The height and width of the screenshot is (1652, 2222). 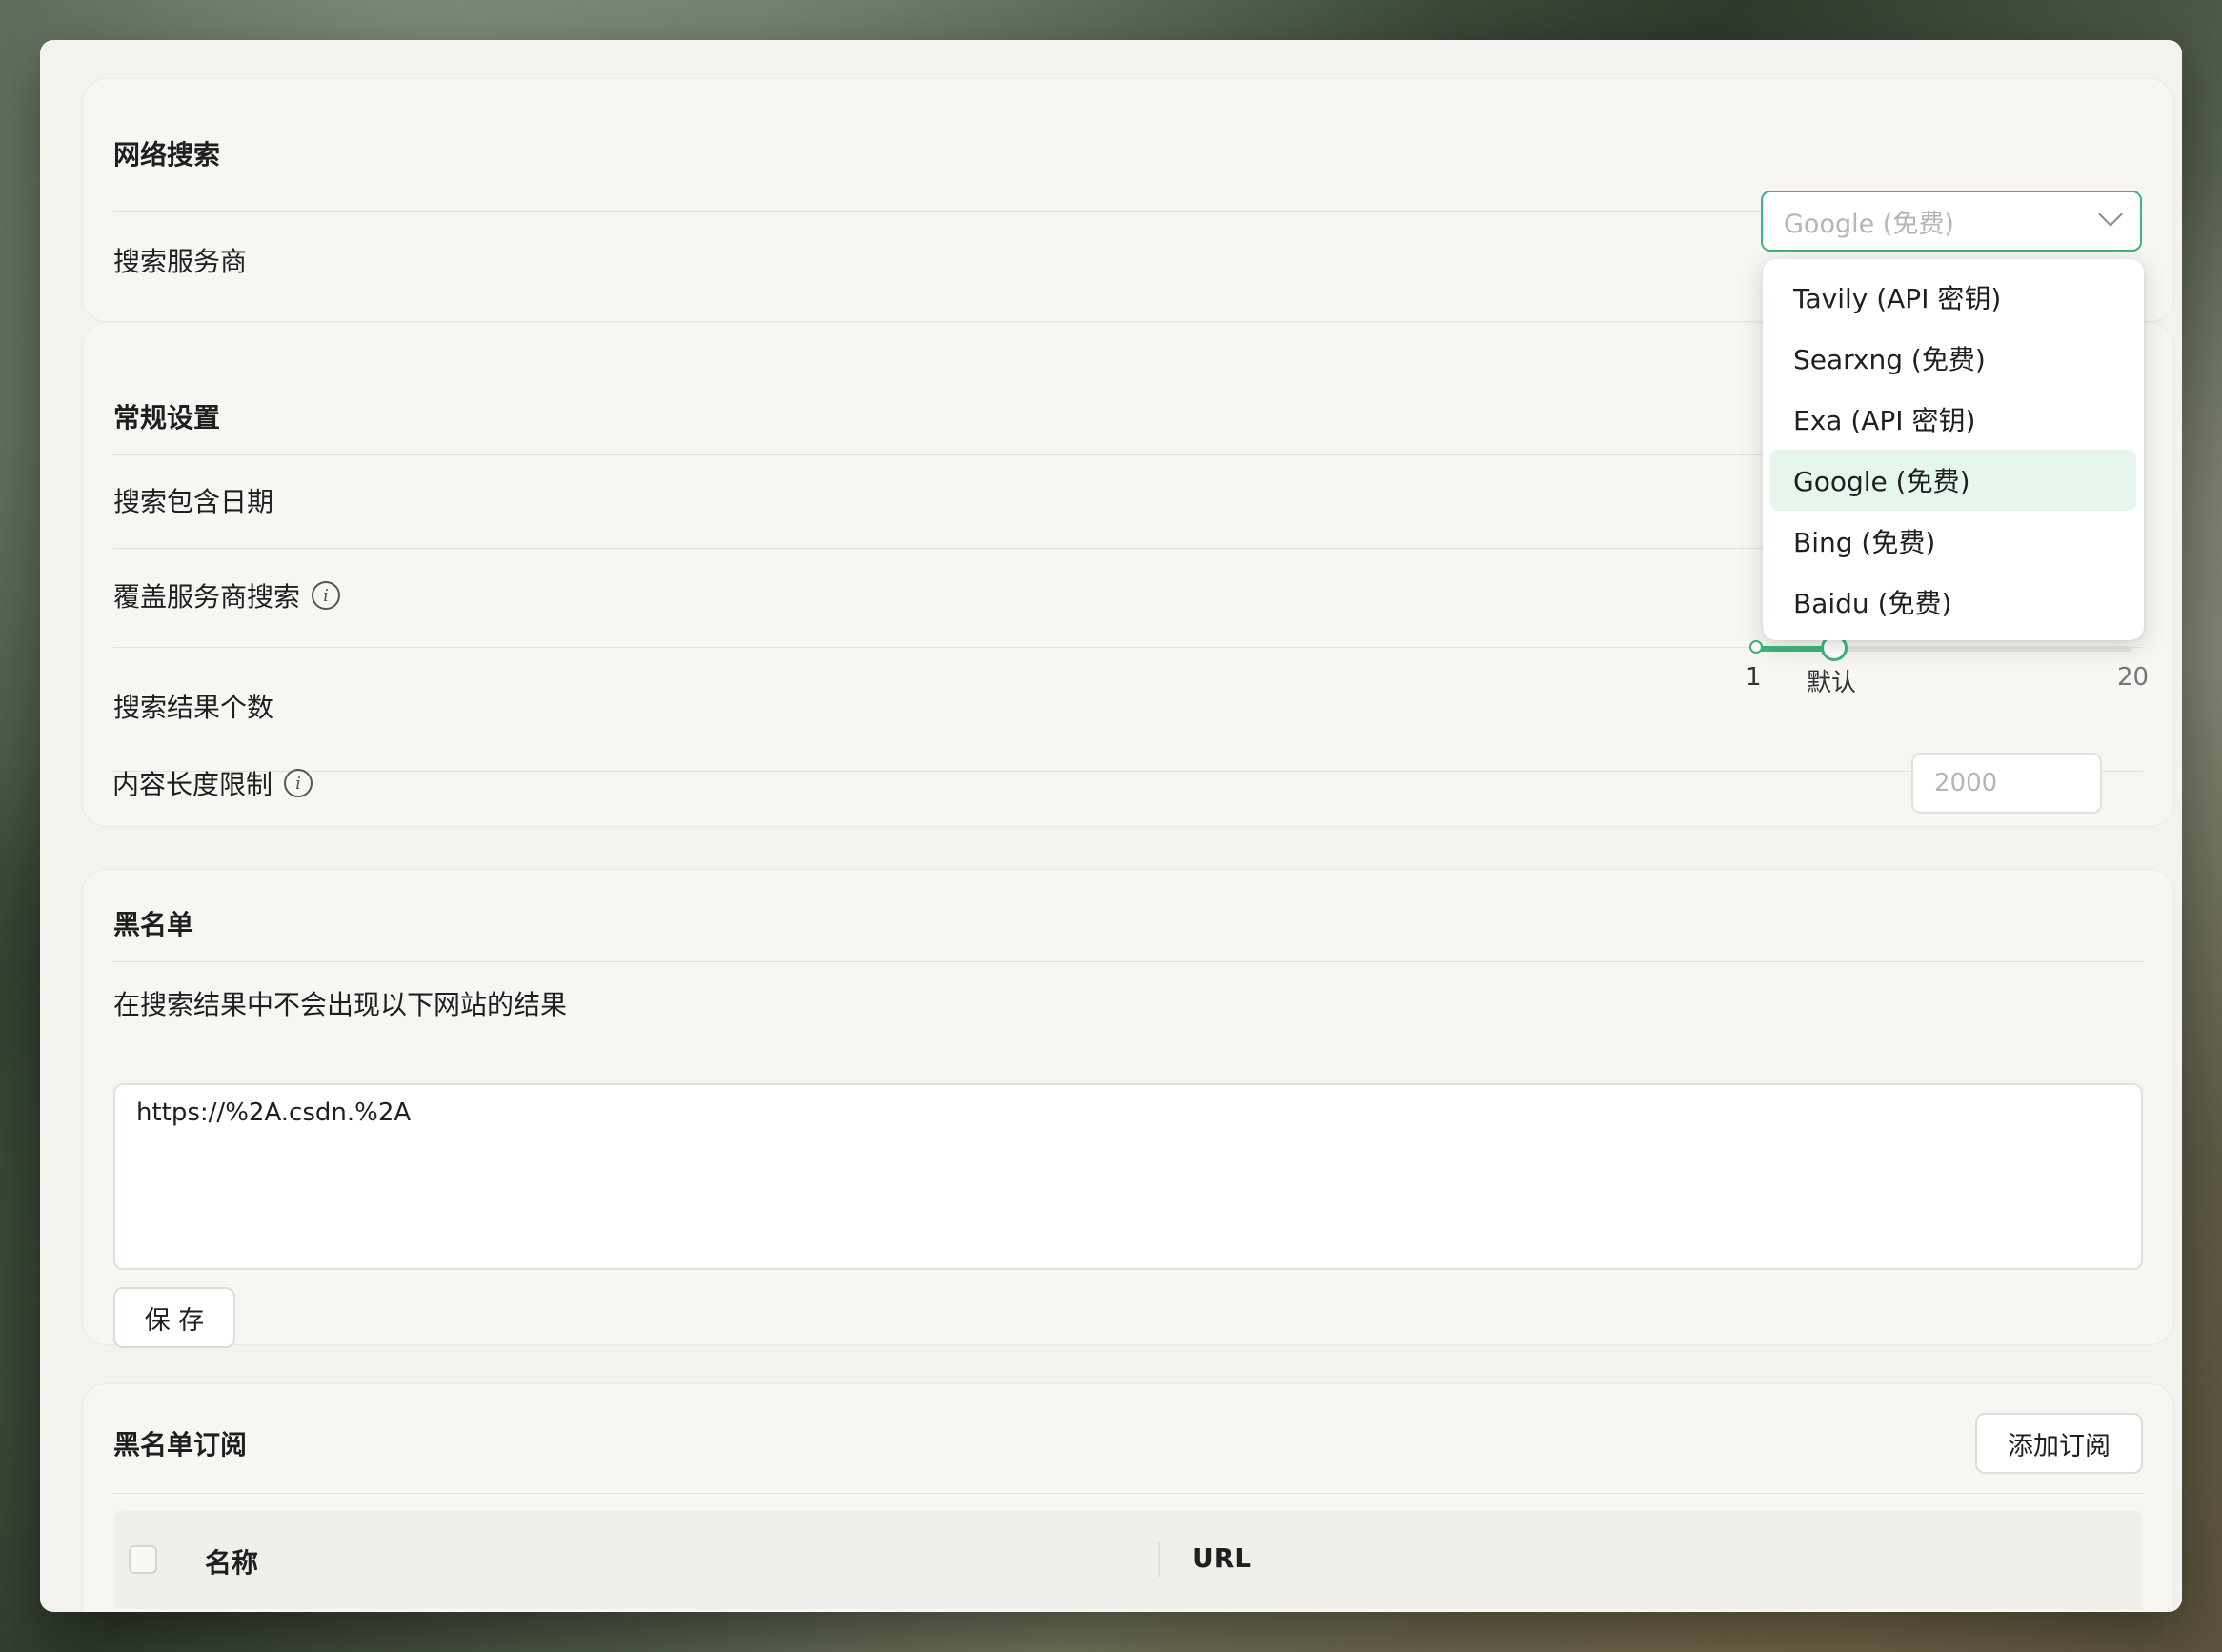 I want to click on slider-min-label: 1, so click(x=1754, y=677).